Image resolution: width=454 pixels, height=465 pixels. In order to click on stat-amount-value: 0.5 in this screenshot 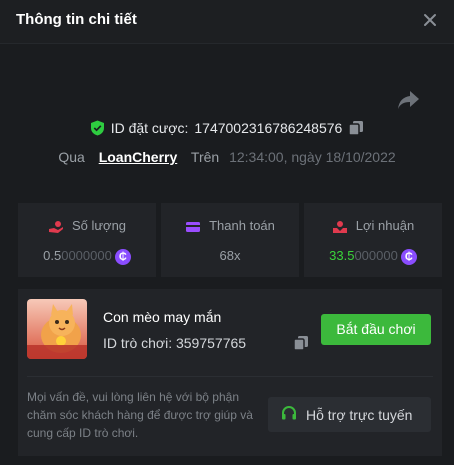, I will do `click(52, 255)`.